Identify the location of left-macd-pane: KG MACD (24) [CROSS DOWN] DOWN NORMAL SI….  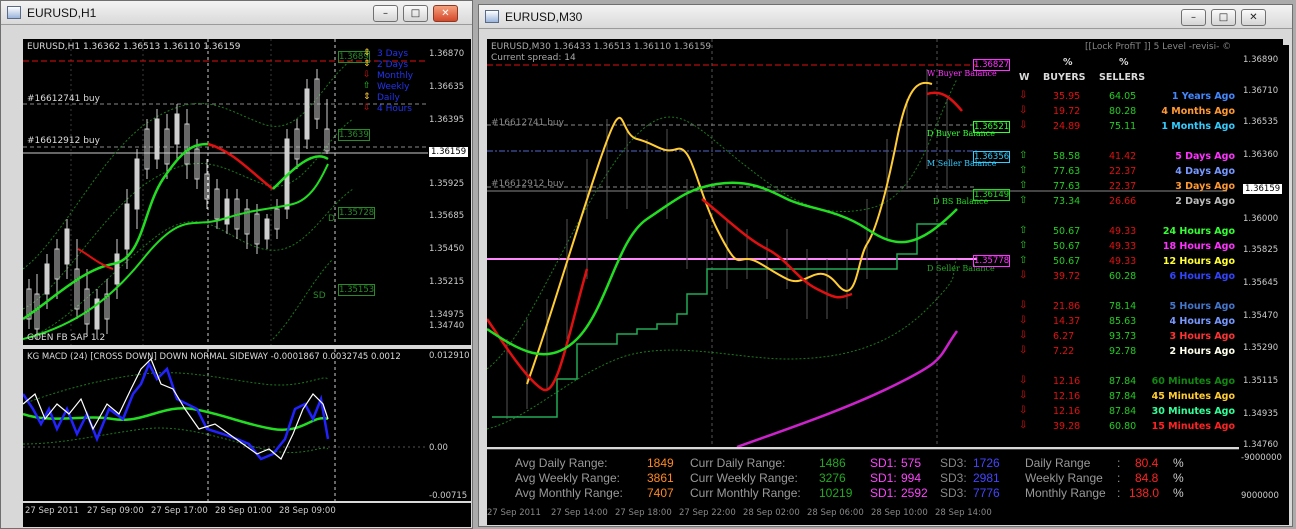
(247, 425).